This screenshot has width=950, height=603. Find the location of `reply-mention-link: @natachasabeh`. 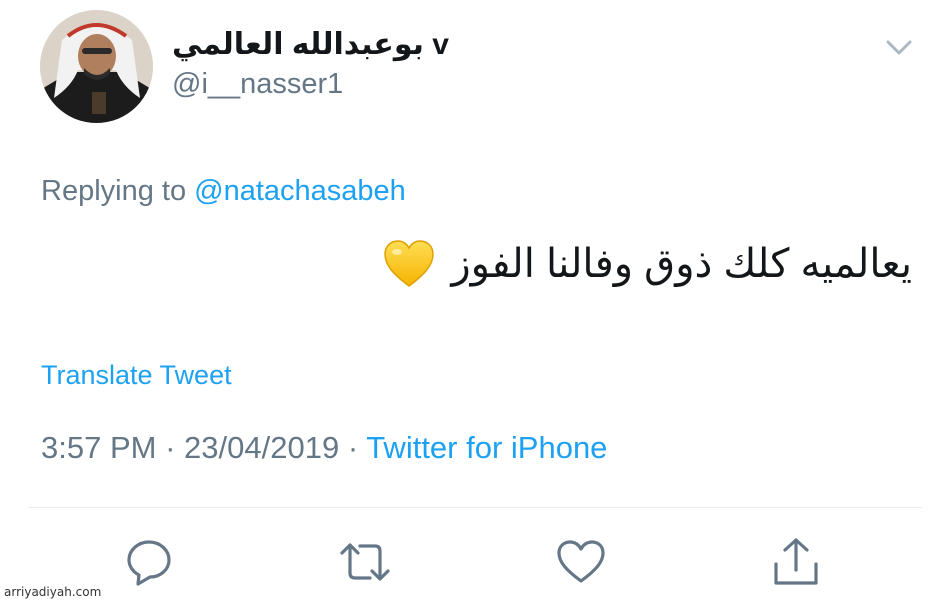

reply-mention-link: @natachasabeh is located at coordinates (300, 191).